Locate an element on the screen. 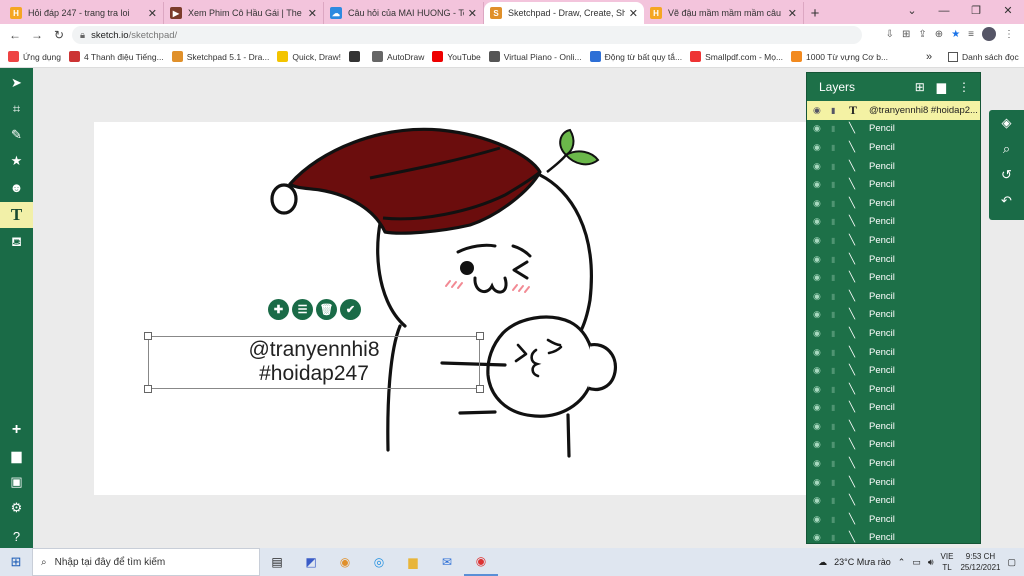  layers-toggle-icon: ◈ is located at coordinates (1006, 123).